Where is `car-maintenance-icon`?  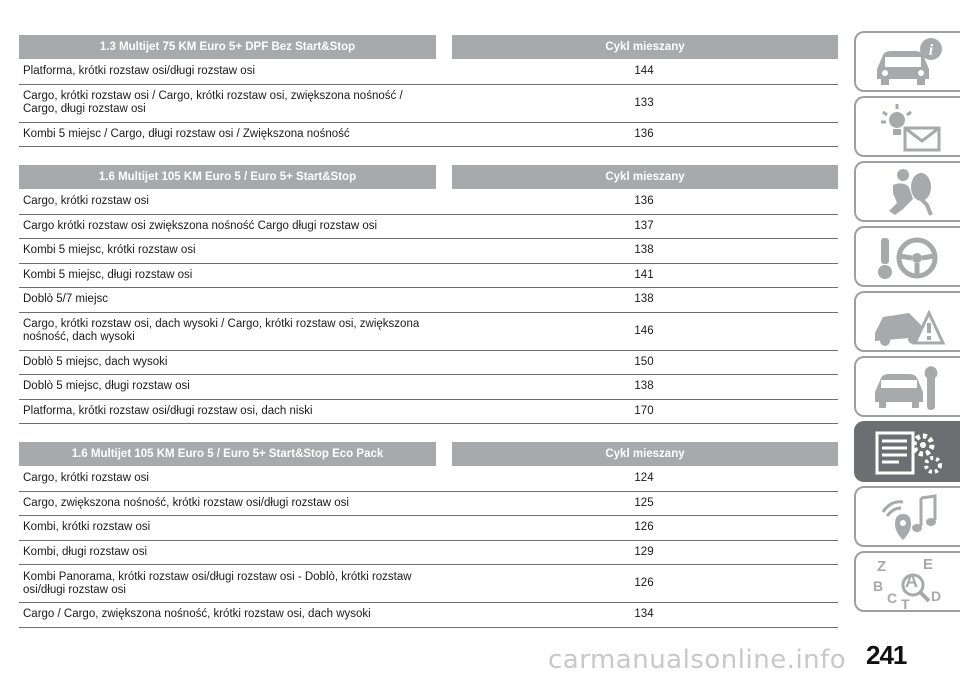
car-maintenance-icon is located at coordinates (906, 387).